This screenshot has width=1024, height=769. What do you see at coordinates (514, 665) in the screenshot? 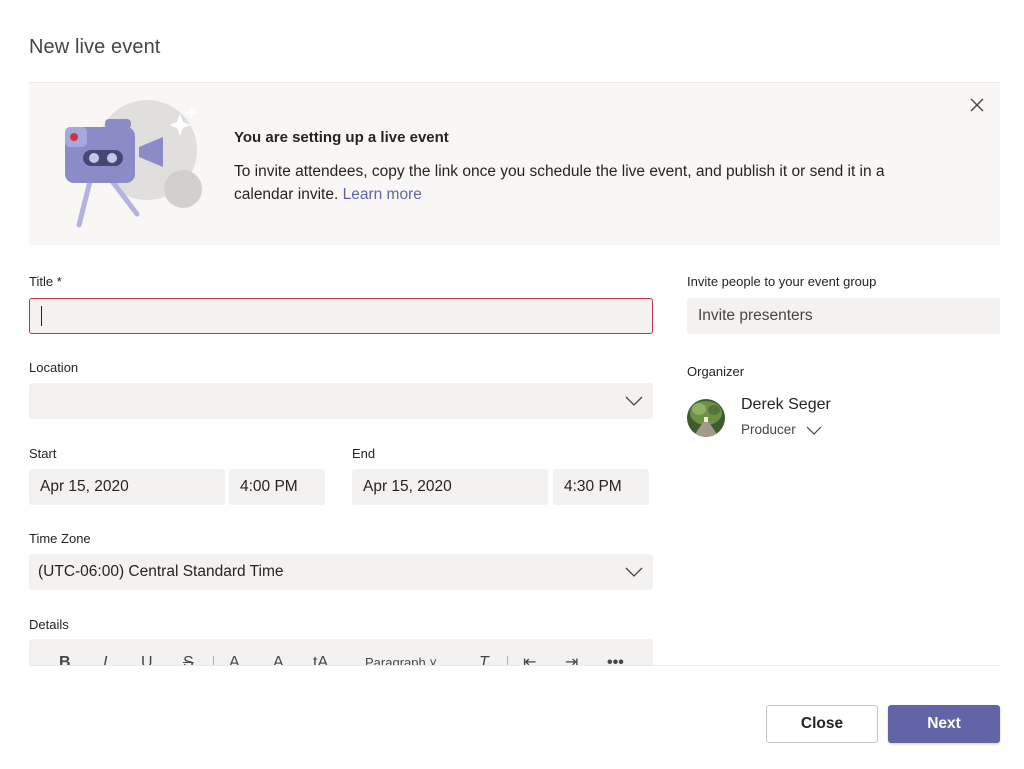
I see `footer-divider` at bounding box center [514, 665].